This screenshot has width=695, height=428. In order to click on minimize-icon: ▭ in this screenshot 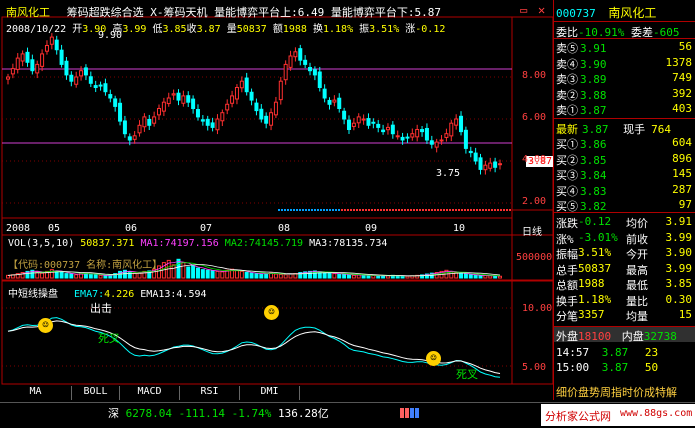, I will do `click(523, 10)`.